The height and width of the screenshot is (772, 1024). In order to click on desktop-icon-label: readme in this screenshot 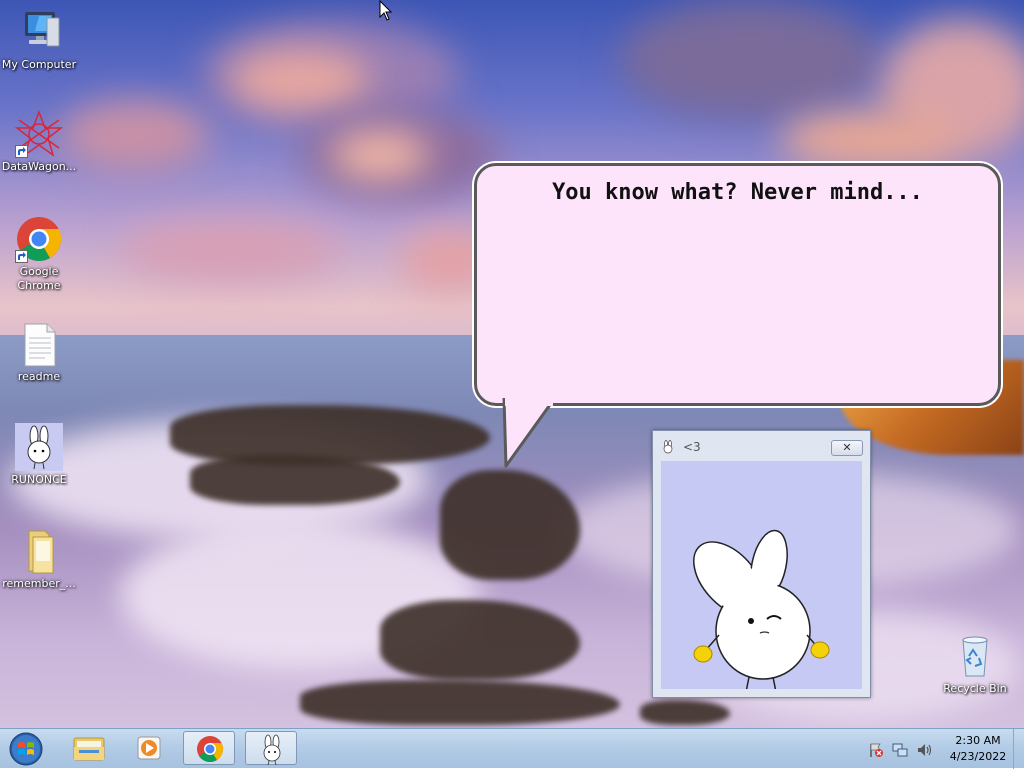, I will do `click(39, 376)`.